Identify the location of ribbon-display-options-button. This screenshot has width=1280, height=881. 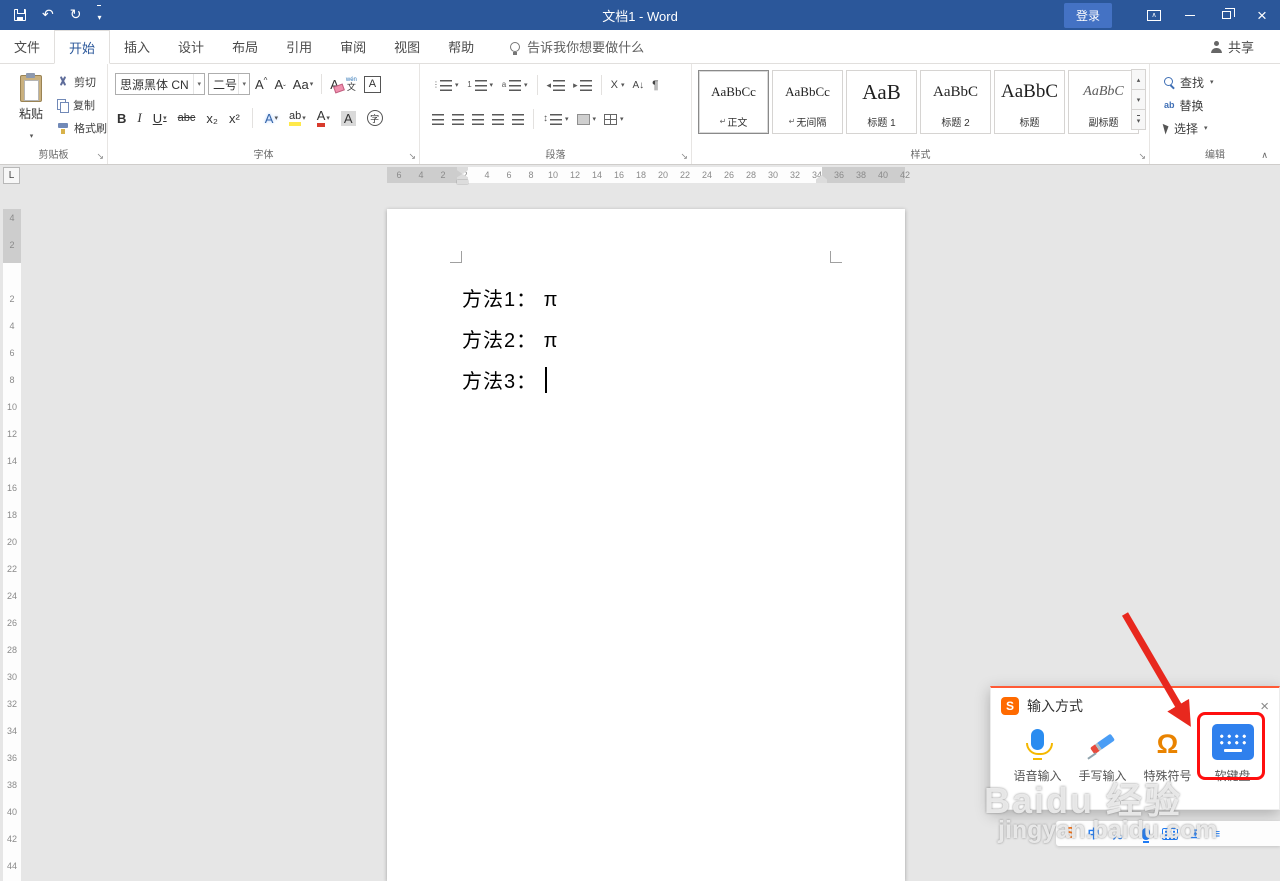
(1154, 15).